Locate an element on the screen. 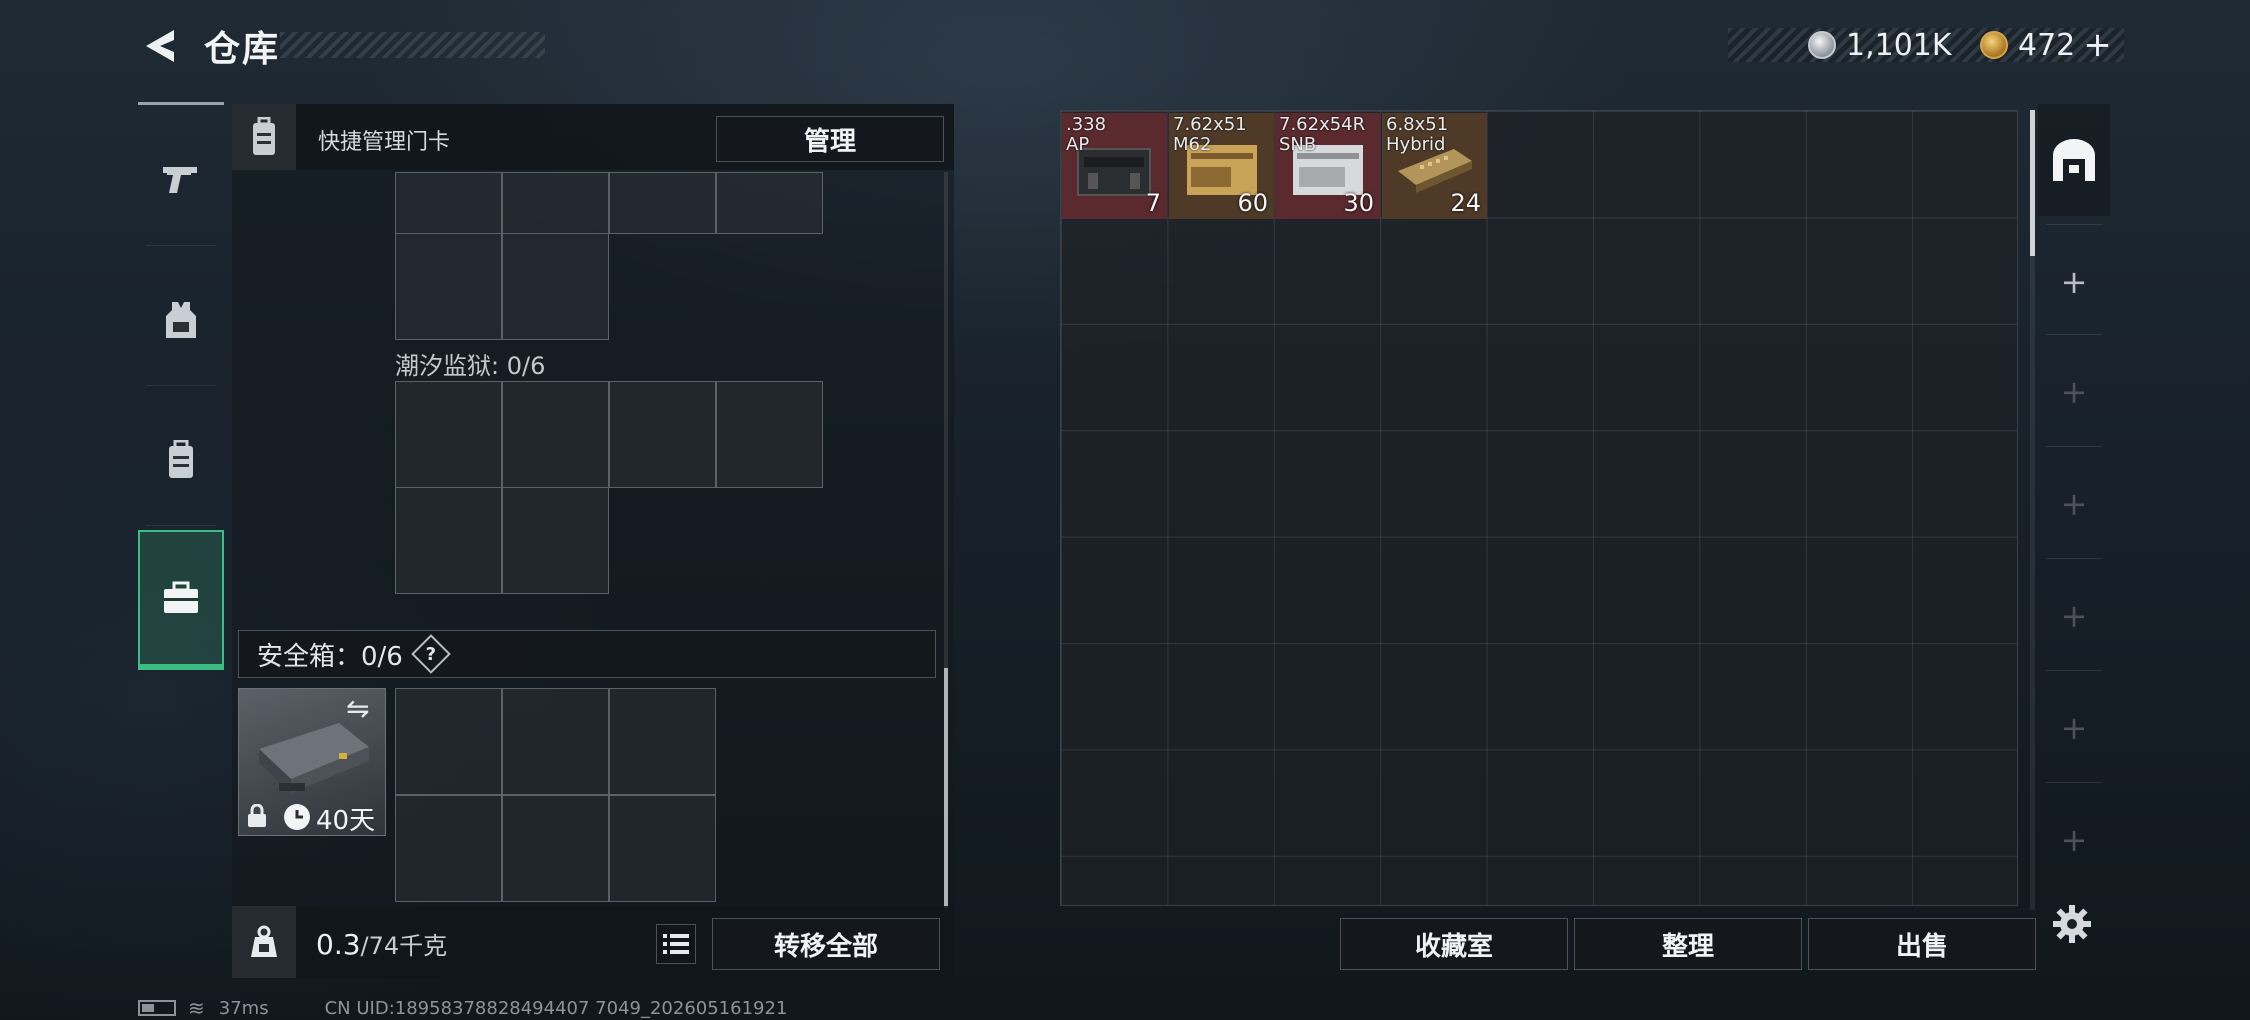  gold-amount: 472 is located at coordinates (2047, 45).